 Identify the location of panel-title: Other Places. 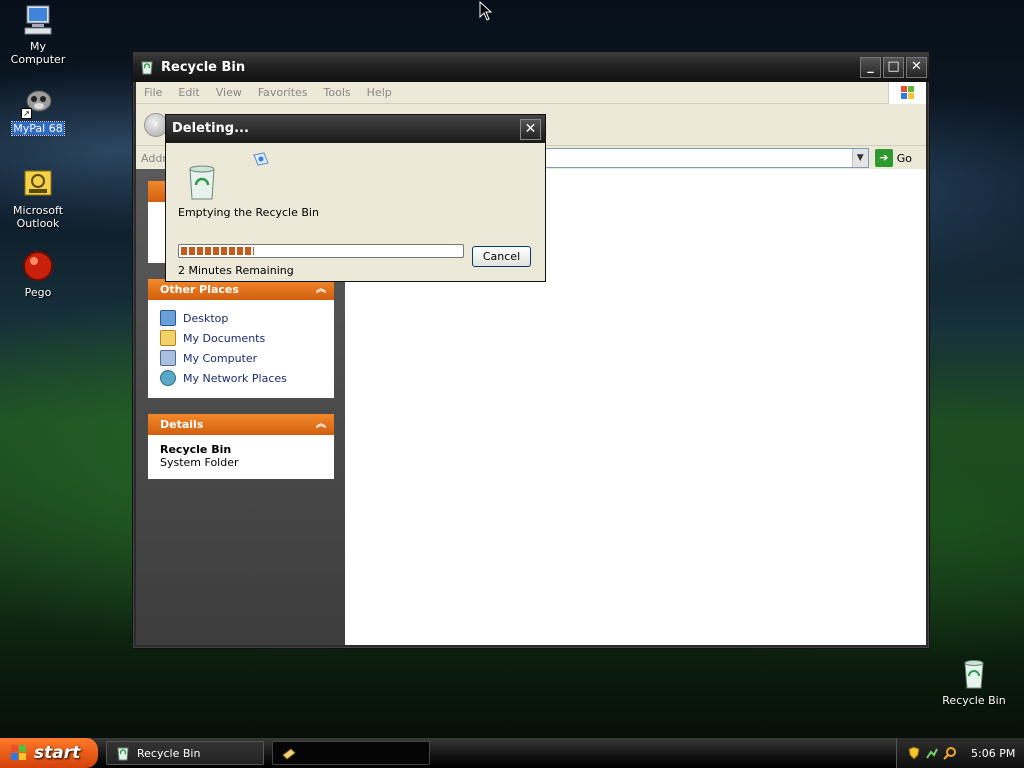
(199, 289).